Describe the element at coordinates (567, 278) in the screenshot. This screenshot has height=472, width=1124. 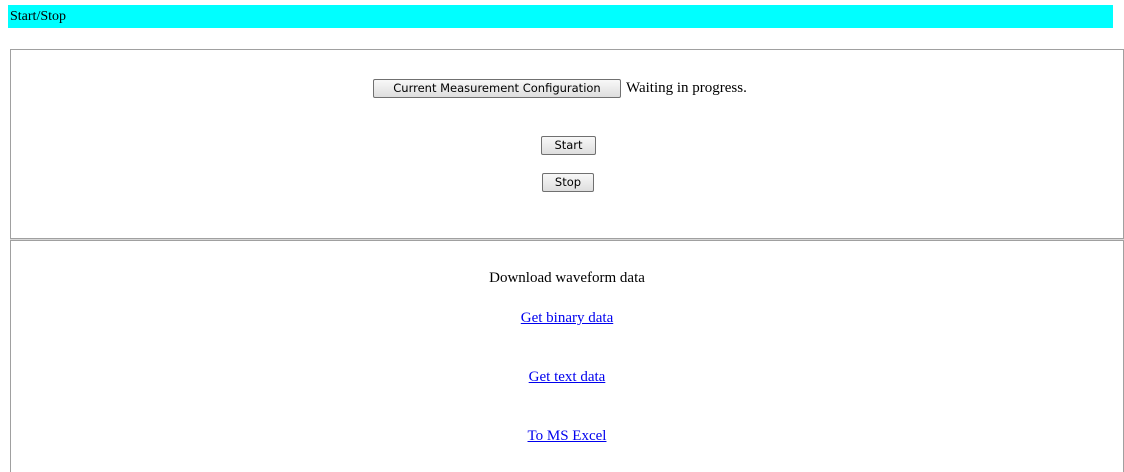
I see `download-heading: Download waveform data` at that location.